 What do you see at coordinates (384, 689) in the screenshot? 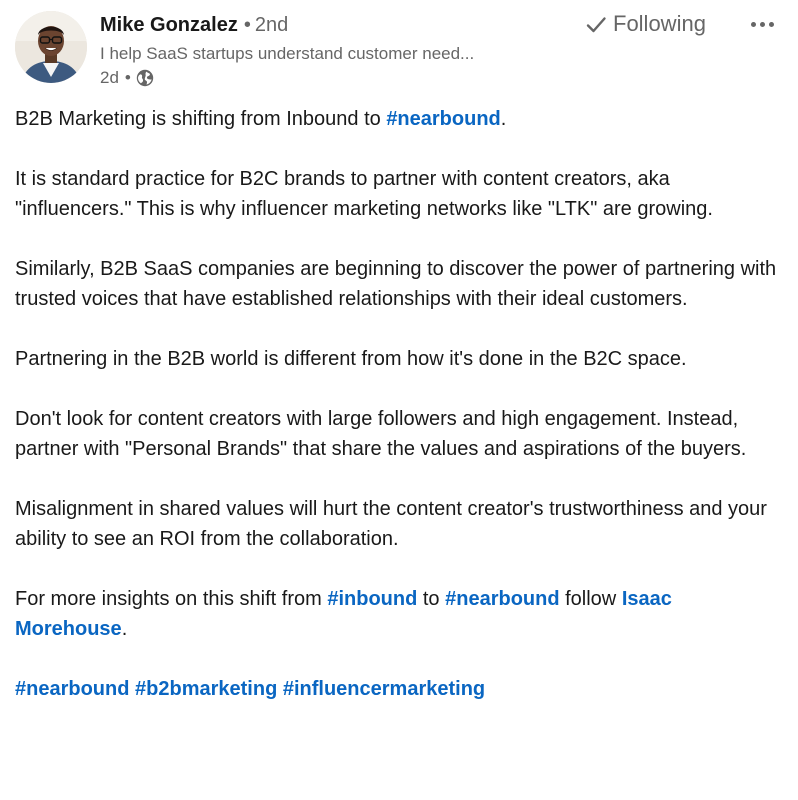
I see `hashtag-link: #influencermarketing` at bounding box center [384, 689].